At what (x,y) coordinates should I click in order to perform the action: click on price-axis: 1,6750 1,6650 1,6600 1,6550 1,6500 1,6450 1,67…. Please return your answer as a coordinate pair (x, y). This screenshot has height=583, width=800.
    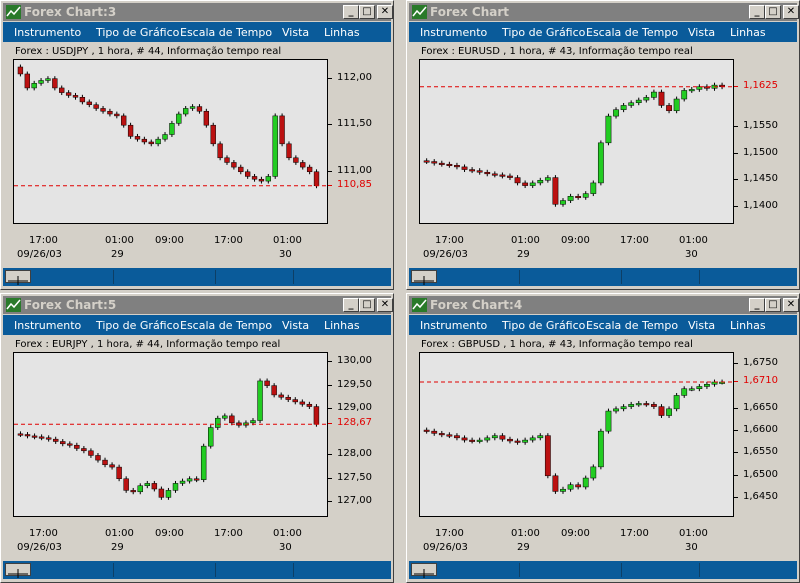
    Looking at the image, I should click on (764, 434).